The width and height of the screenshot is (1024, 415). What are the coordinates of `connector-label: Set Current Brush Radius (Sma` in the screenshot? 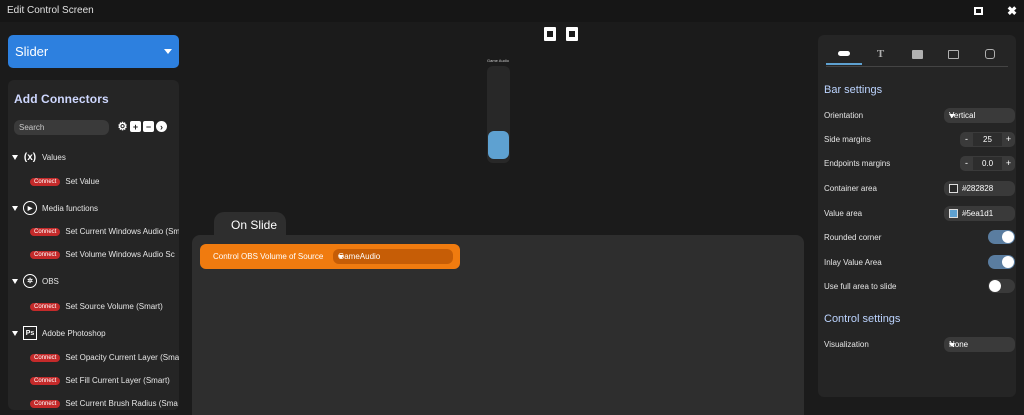 It's located at (121, 403).